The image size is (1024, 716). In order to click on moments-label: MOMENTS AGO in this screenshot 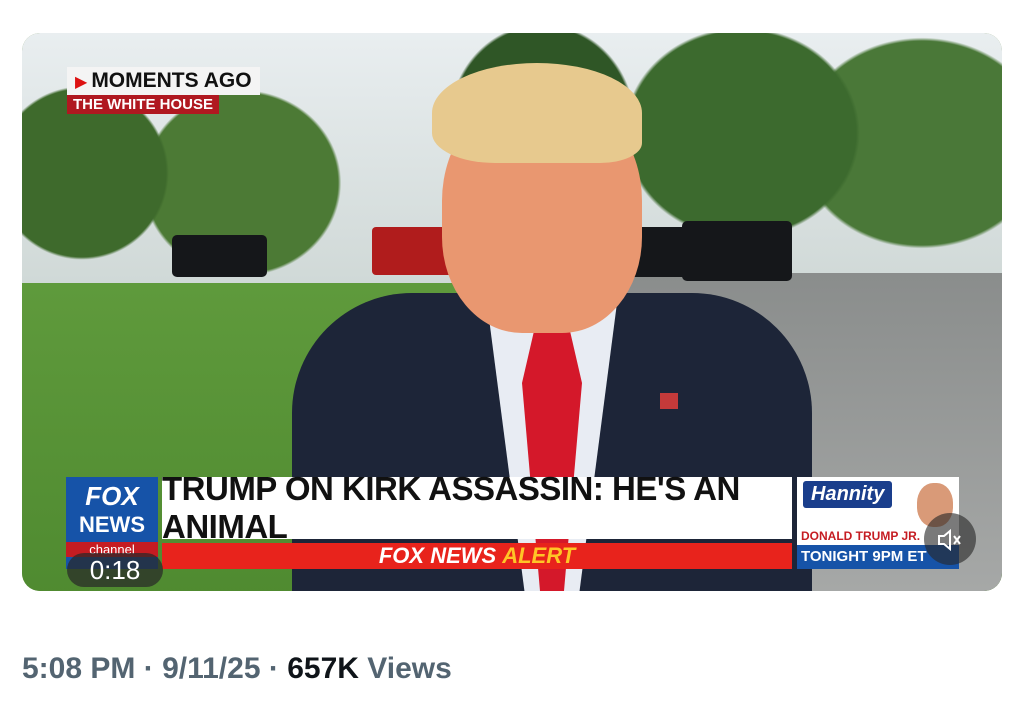, I will do `click(171, 80)`.